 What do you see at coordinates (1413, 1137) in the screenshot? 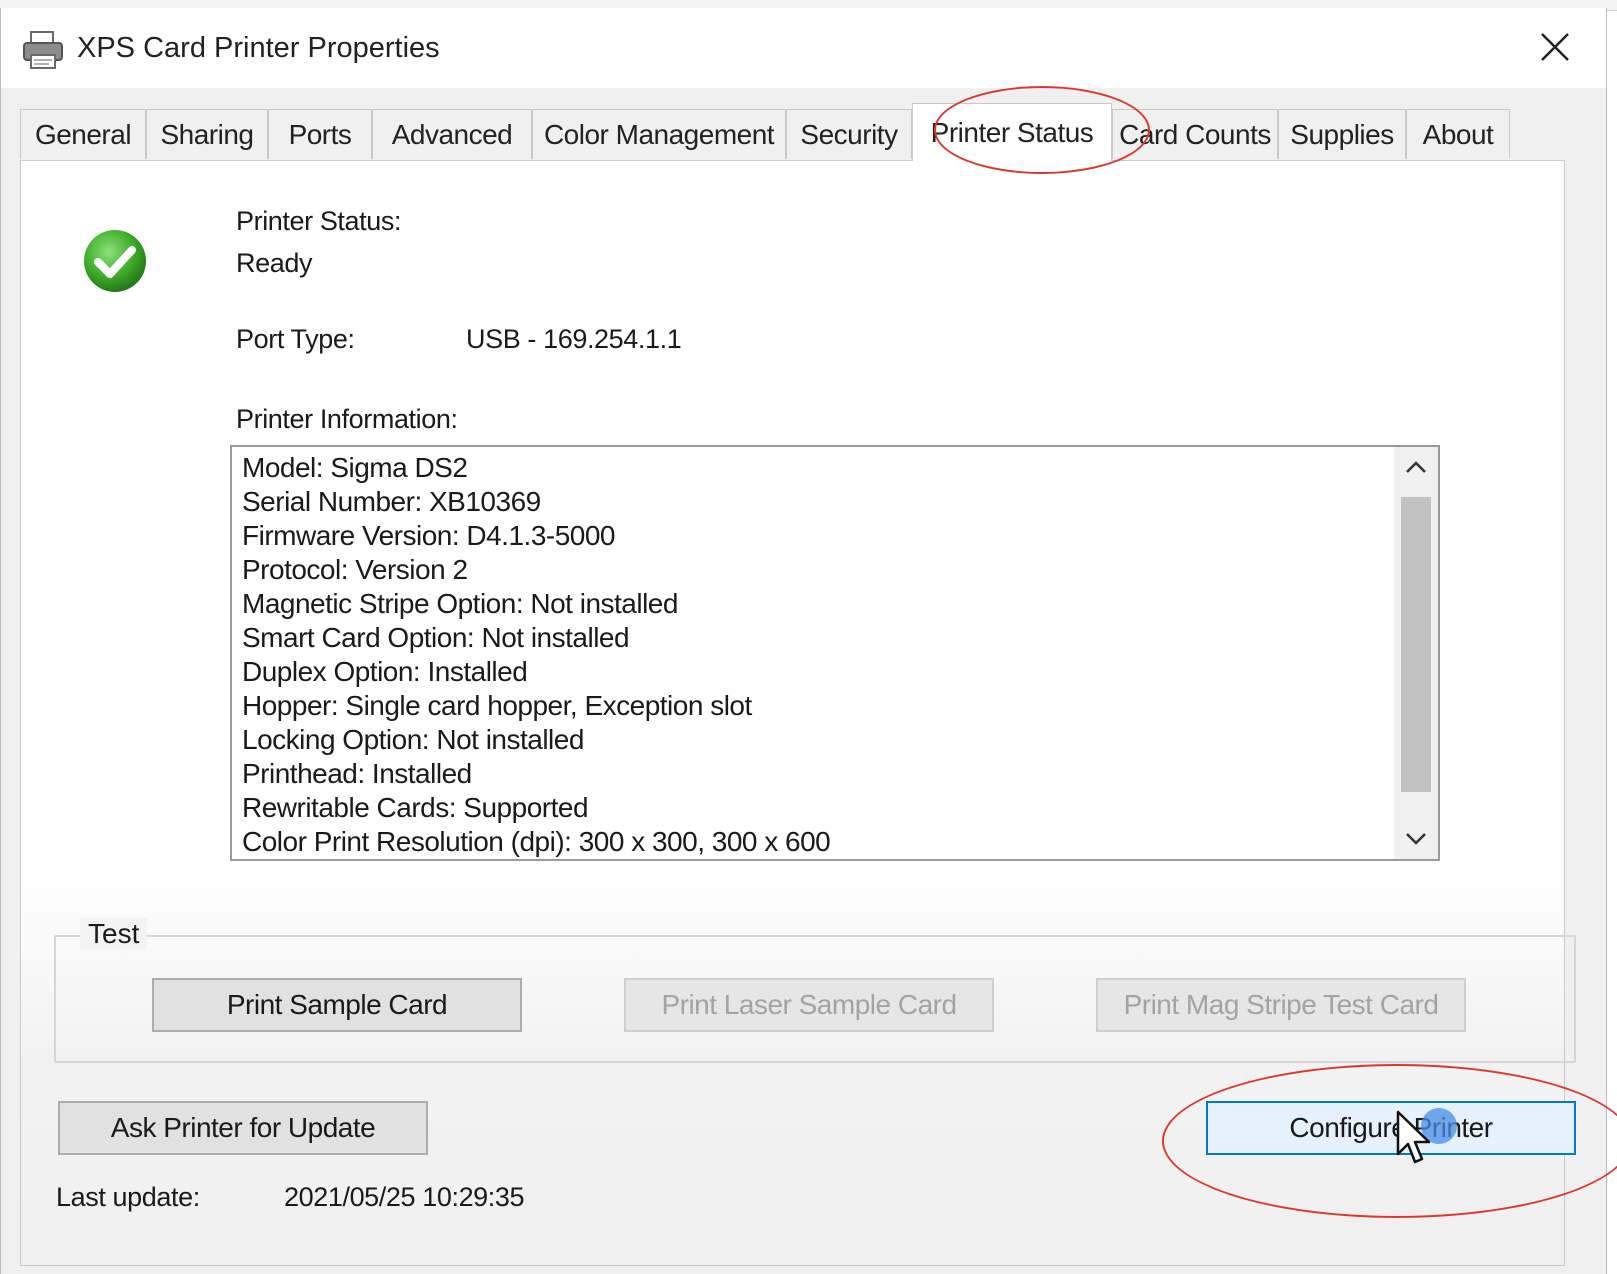
I see `mouse-cursor-icon` at bounding box center [1413, 1137].